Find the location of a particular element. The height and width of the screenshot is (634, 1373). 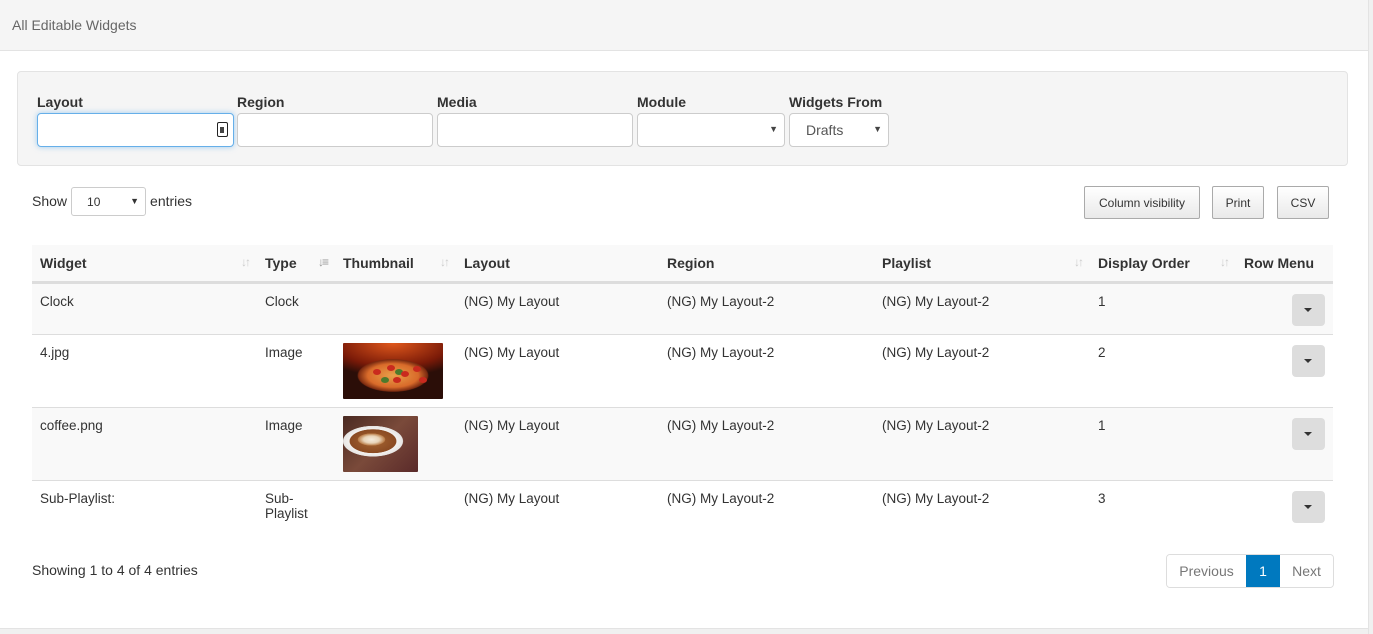

contact-card-icon is located at coordinates (222, 129).